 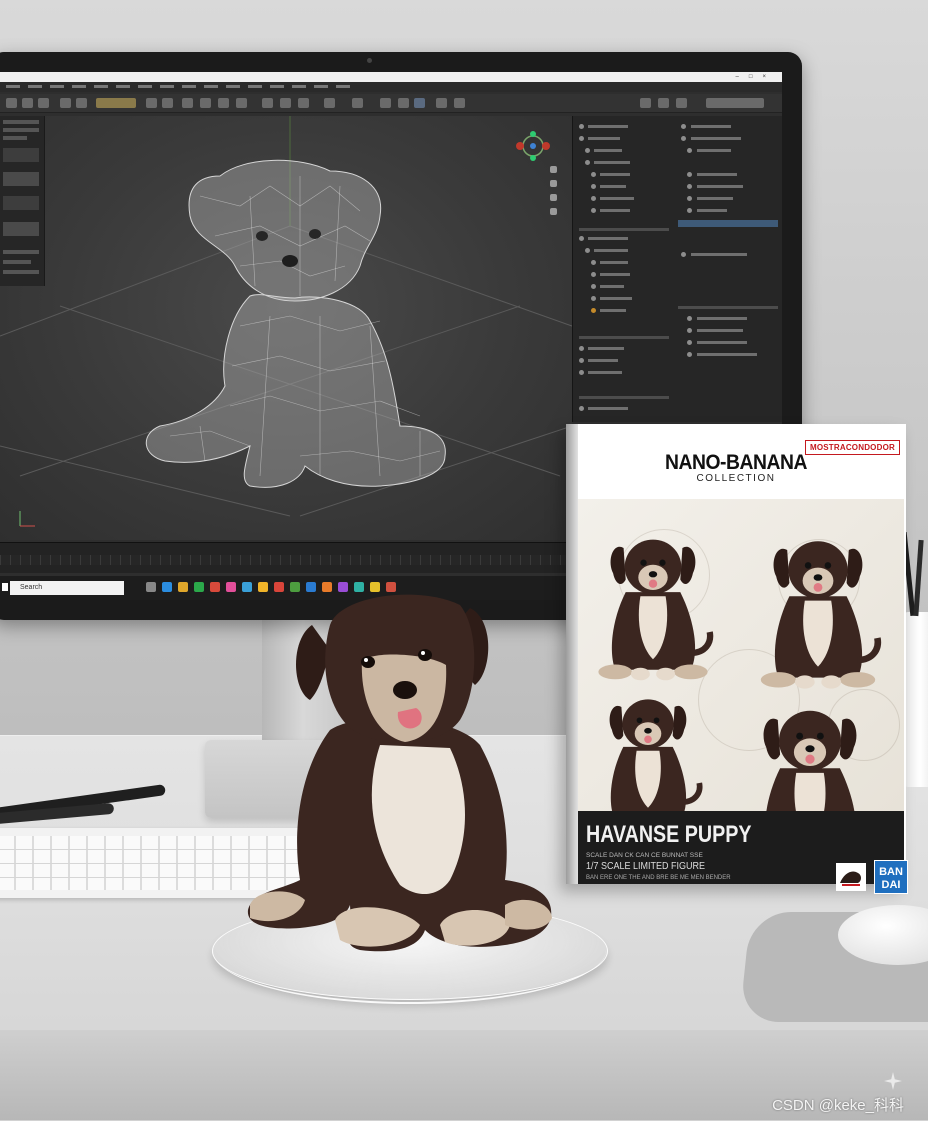 I want to click on puppy-eye-left, so click(x=368, y=662).